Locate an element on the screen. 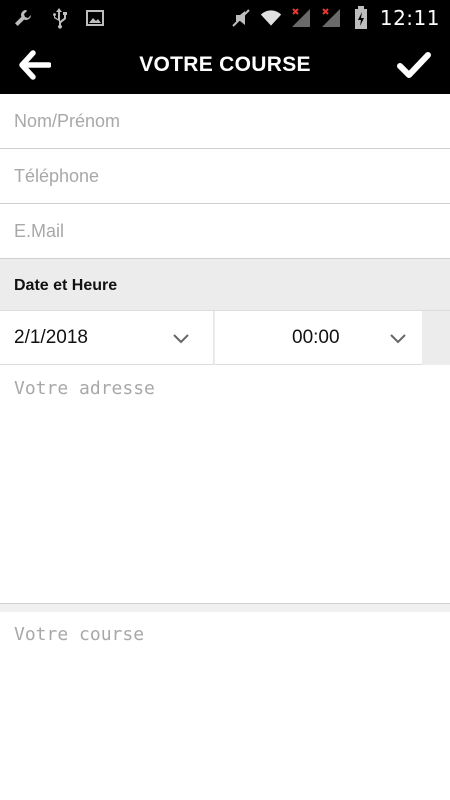  date-picker: 2/1/2018 is located at coordinates (107, 338).